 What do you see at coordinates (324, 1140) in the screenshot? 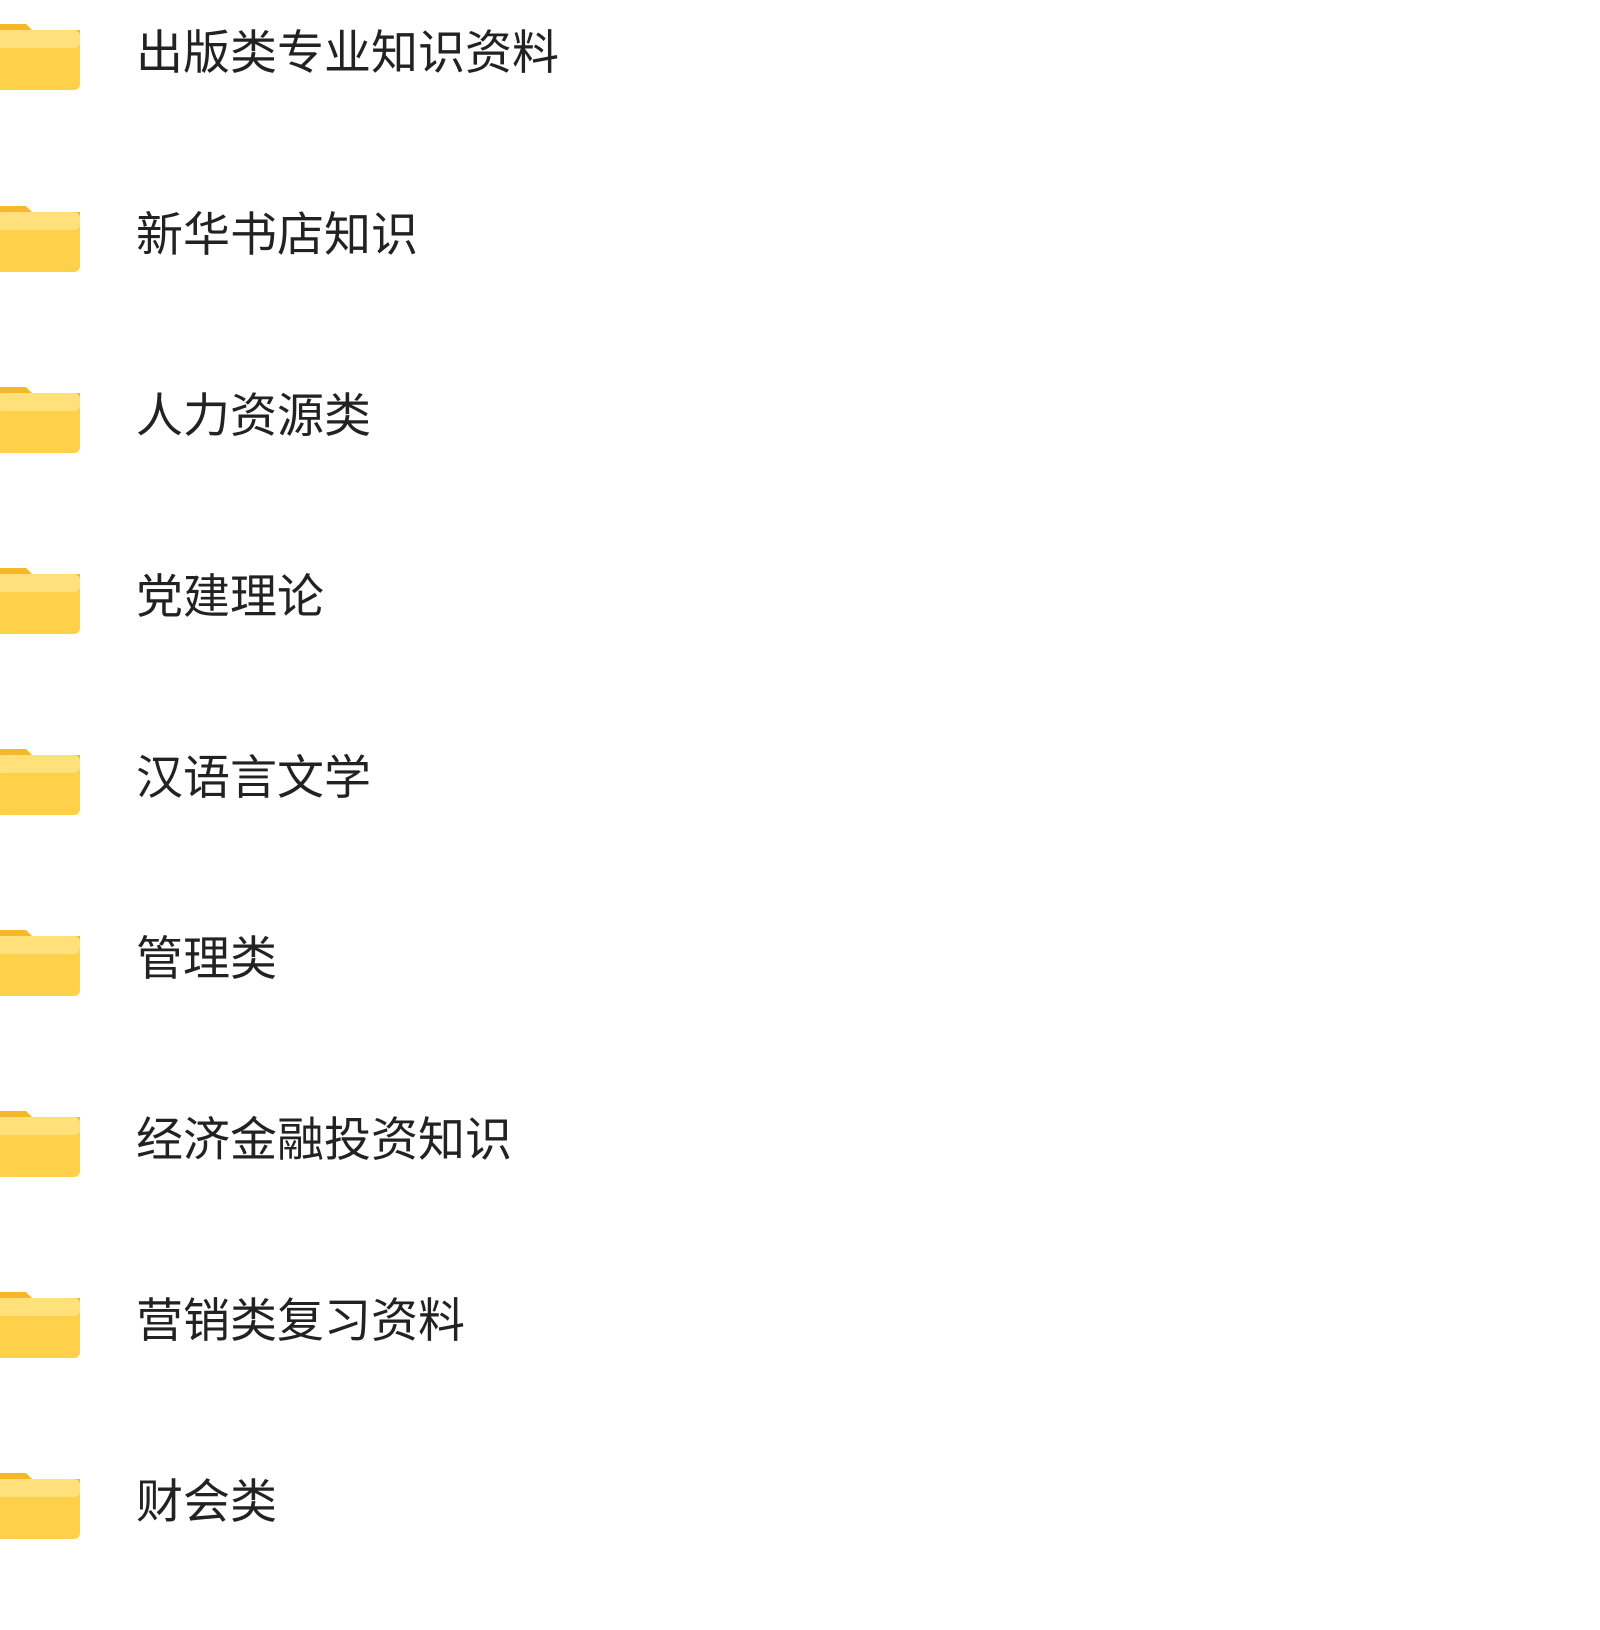
I see `folder-name: 经济金融投资知识` at bounding box center [324, 1140].